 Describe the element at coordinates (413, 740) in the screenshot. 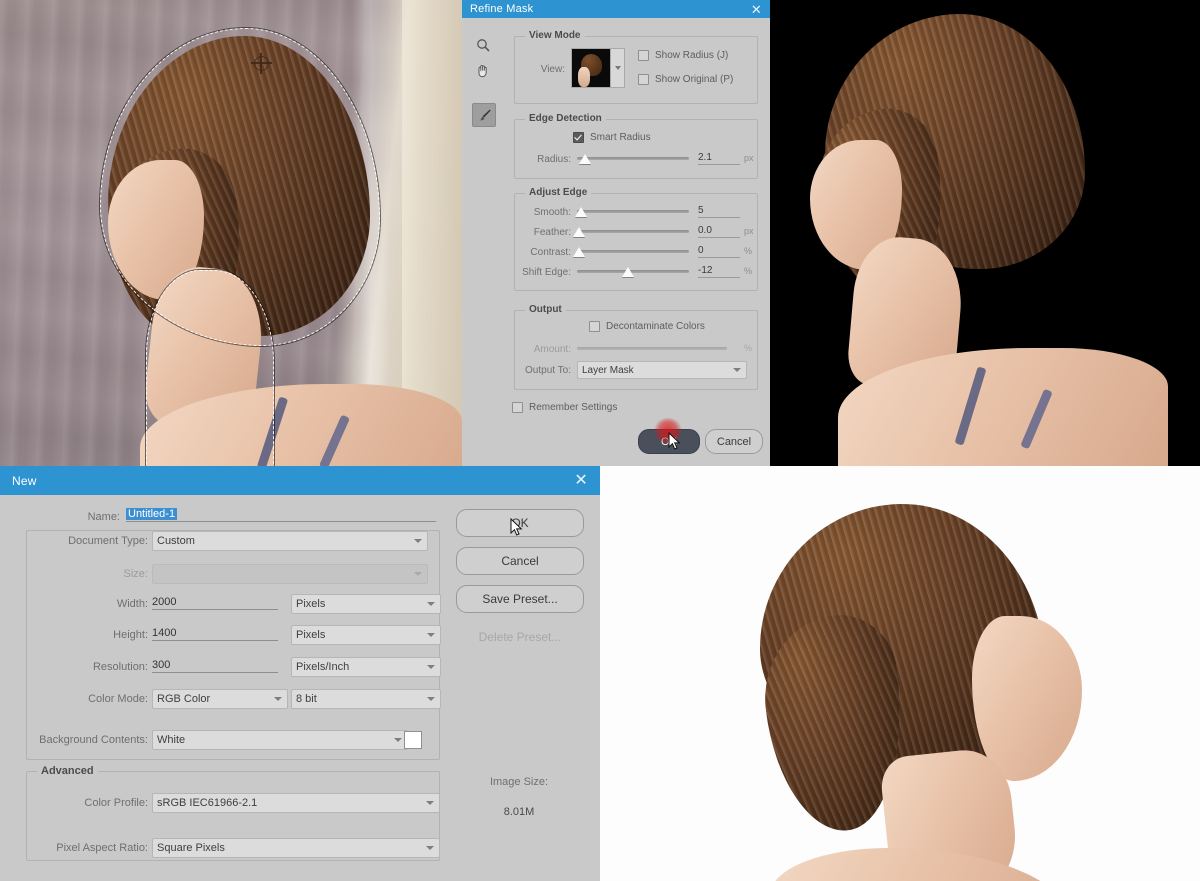

I see `background-color-swatch` at that location.